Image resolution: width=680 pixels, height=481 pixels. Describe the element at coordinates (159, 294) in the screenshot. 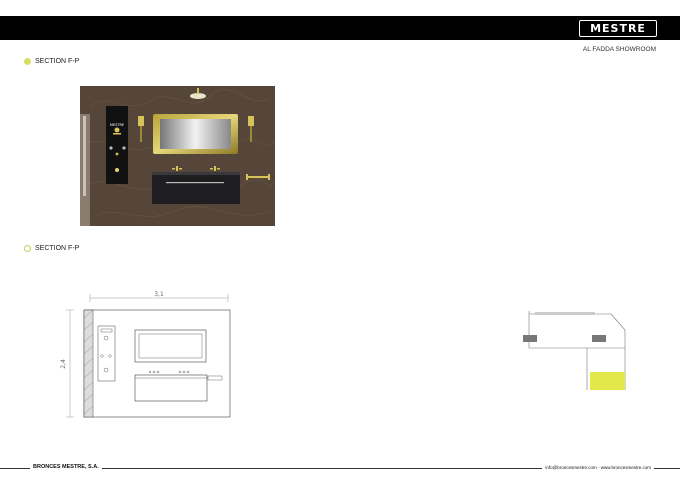

I see `width-dimension: 3,1` at that location.